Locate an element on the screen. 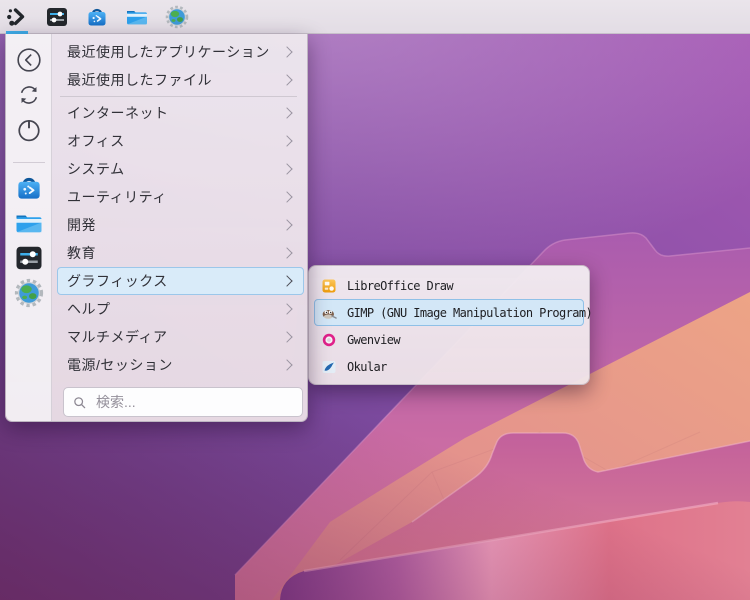 The image size is (750, 600). sidebar-separator is located at coordinates (28, 162).